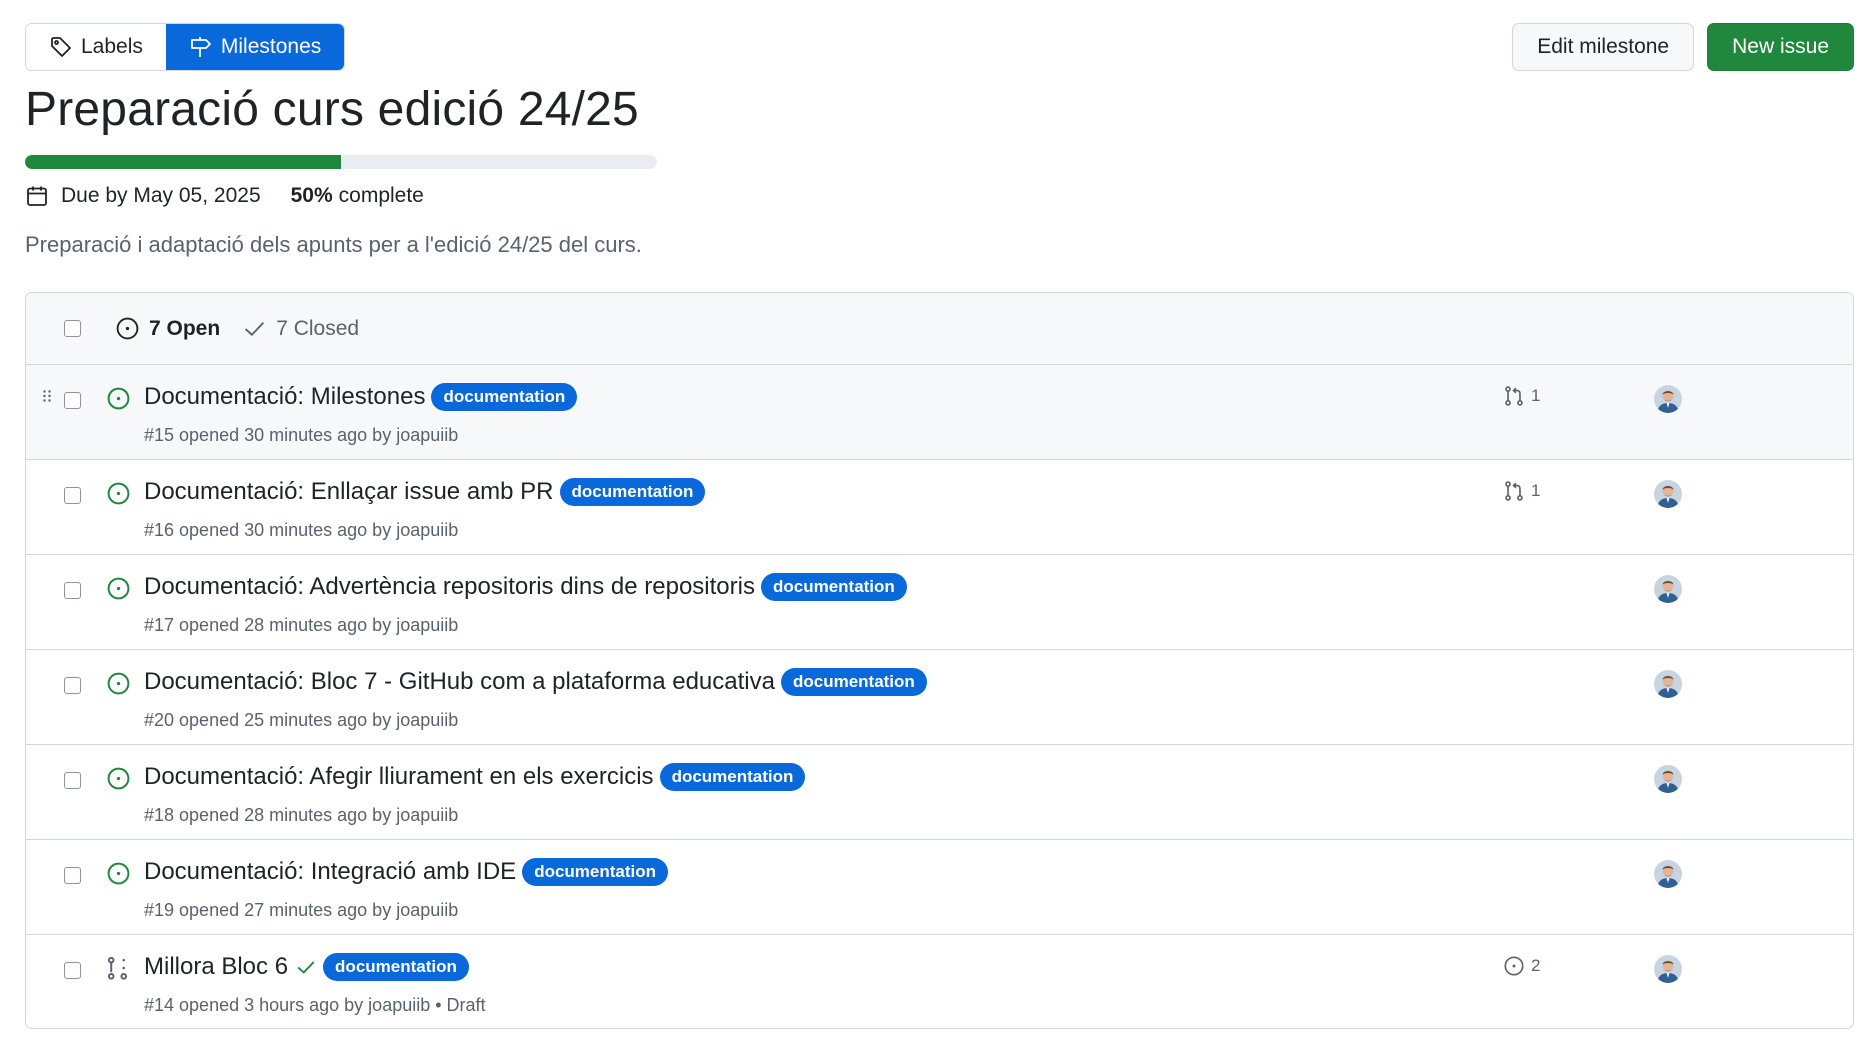  I want to click on labels-tab: Labels, so click(96, 47).